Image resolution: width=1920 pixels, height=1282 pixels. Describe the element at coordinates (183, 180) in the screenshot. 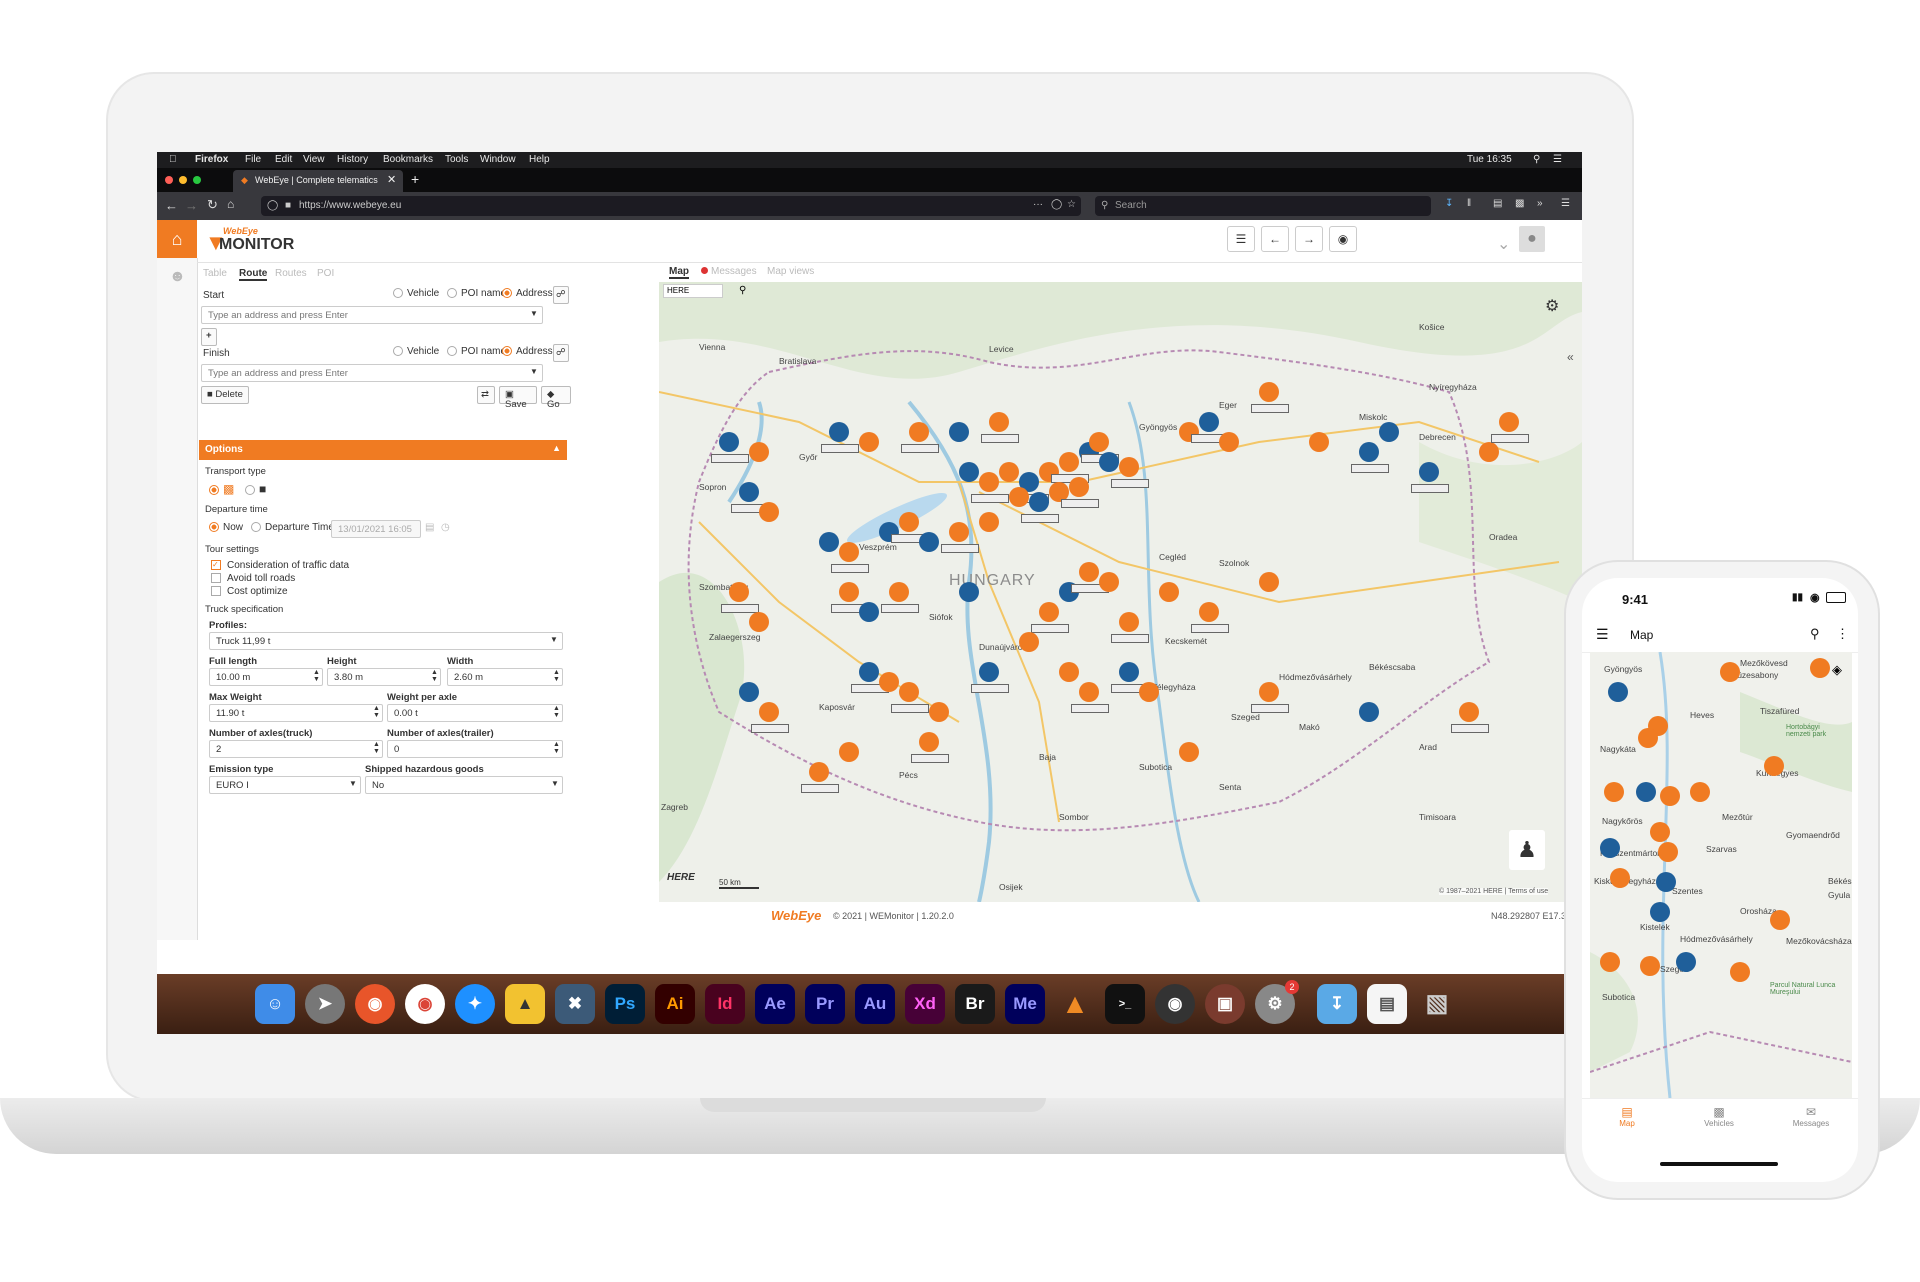

I see `minimize-window-icon` at that location.